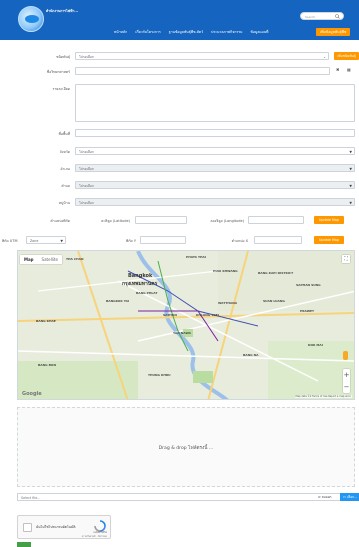 The height and width of the screenshot is (547, 359). What do you see at coordinates (202, 56) in the screenshot?
I see `type-select: โปรดเลือก ⌄` at bounding box center [202, 56].